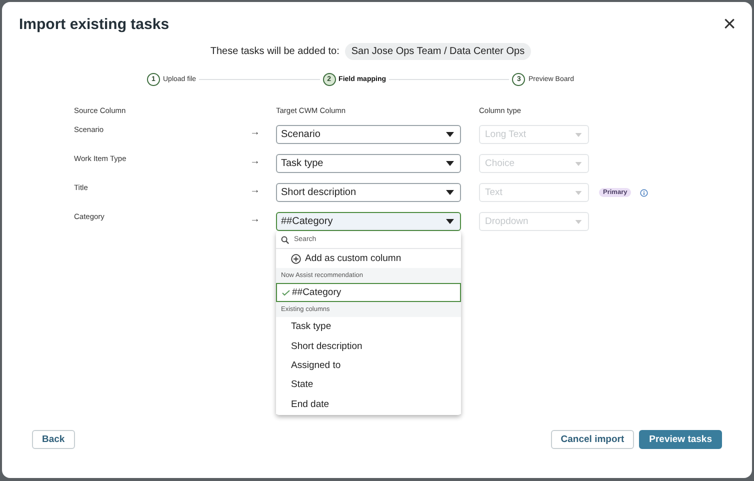 This screenshot has width=754, height=481. What do you see at coordinates (680, 439) in the screenshot?
I see `primary-button: Preview tasks` at bounding box center [680, 439].